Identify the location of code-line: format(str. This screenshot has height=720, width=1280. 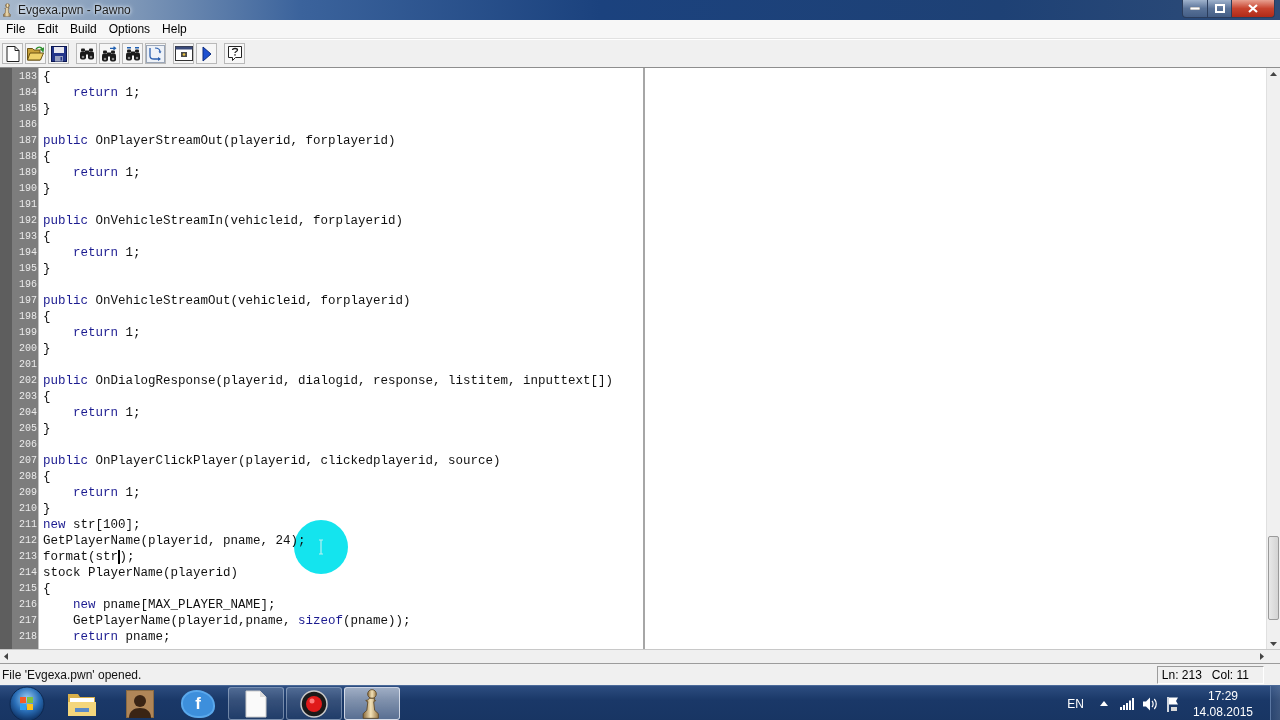
(80, 557).